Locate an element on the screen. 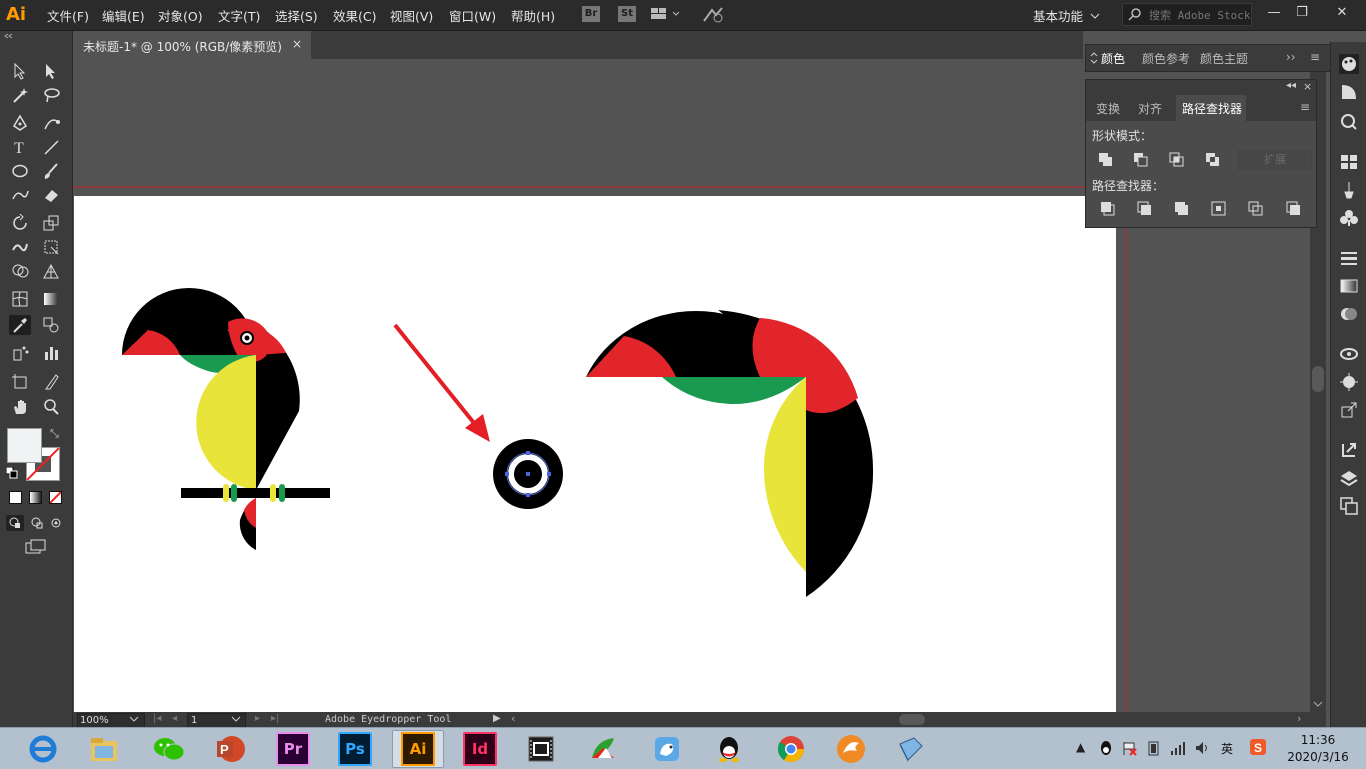 The width and height of the screenshot is (1366, 769). ie-icon is located at coordinates (43, 749).